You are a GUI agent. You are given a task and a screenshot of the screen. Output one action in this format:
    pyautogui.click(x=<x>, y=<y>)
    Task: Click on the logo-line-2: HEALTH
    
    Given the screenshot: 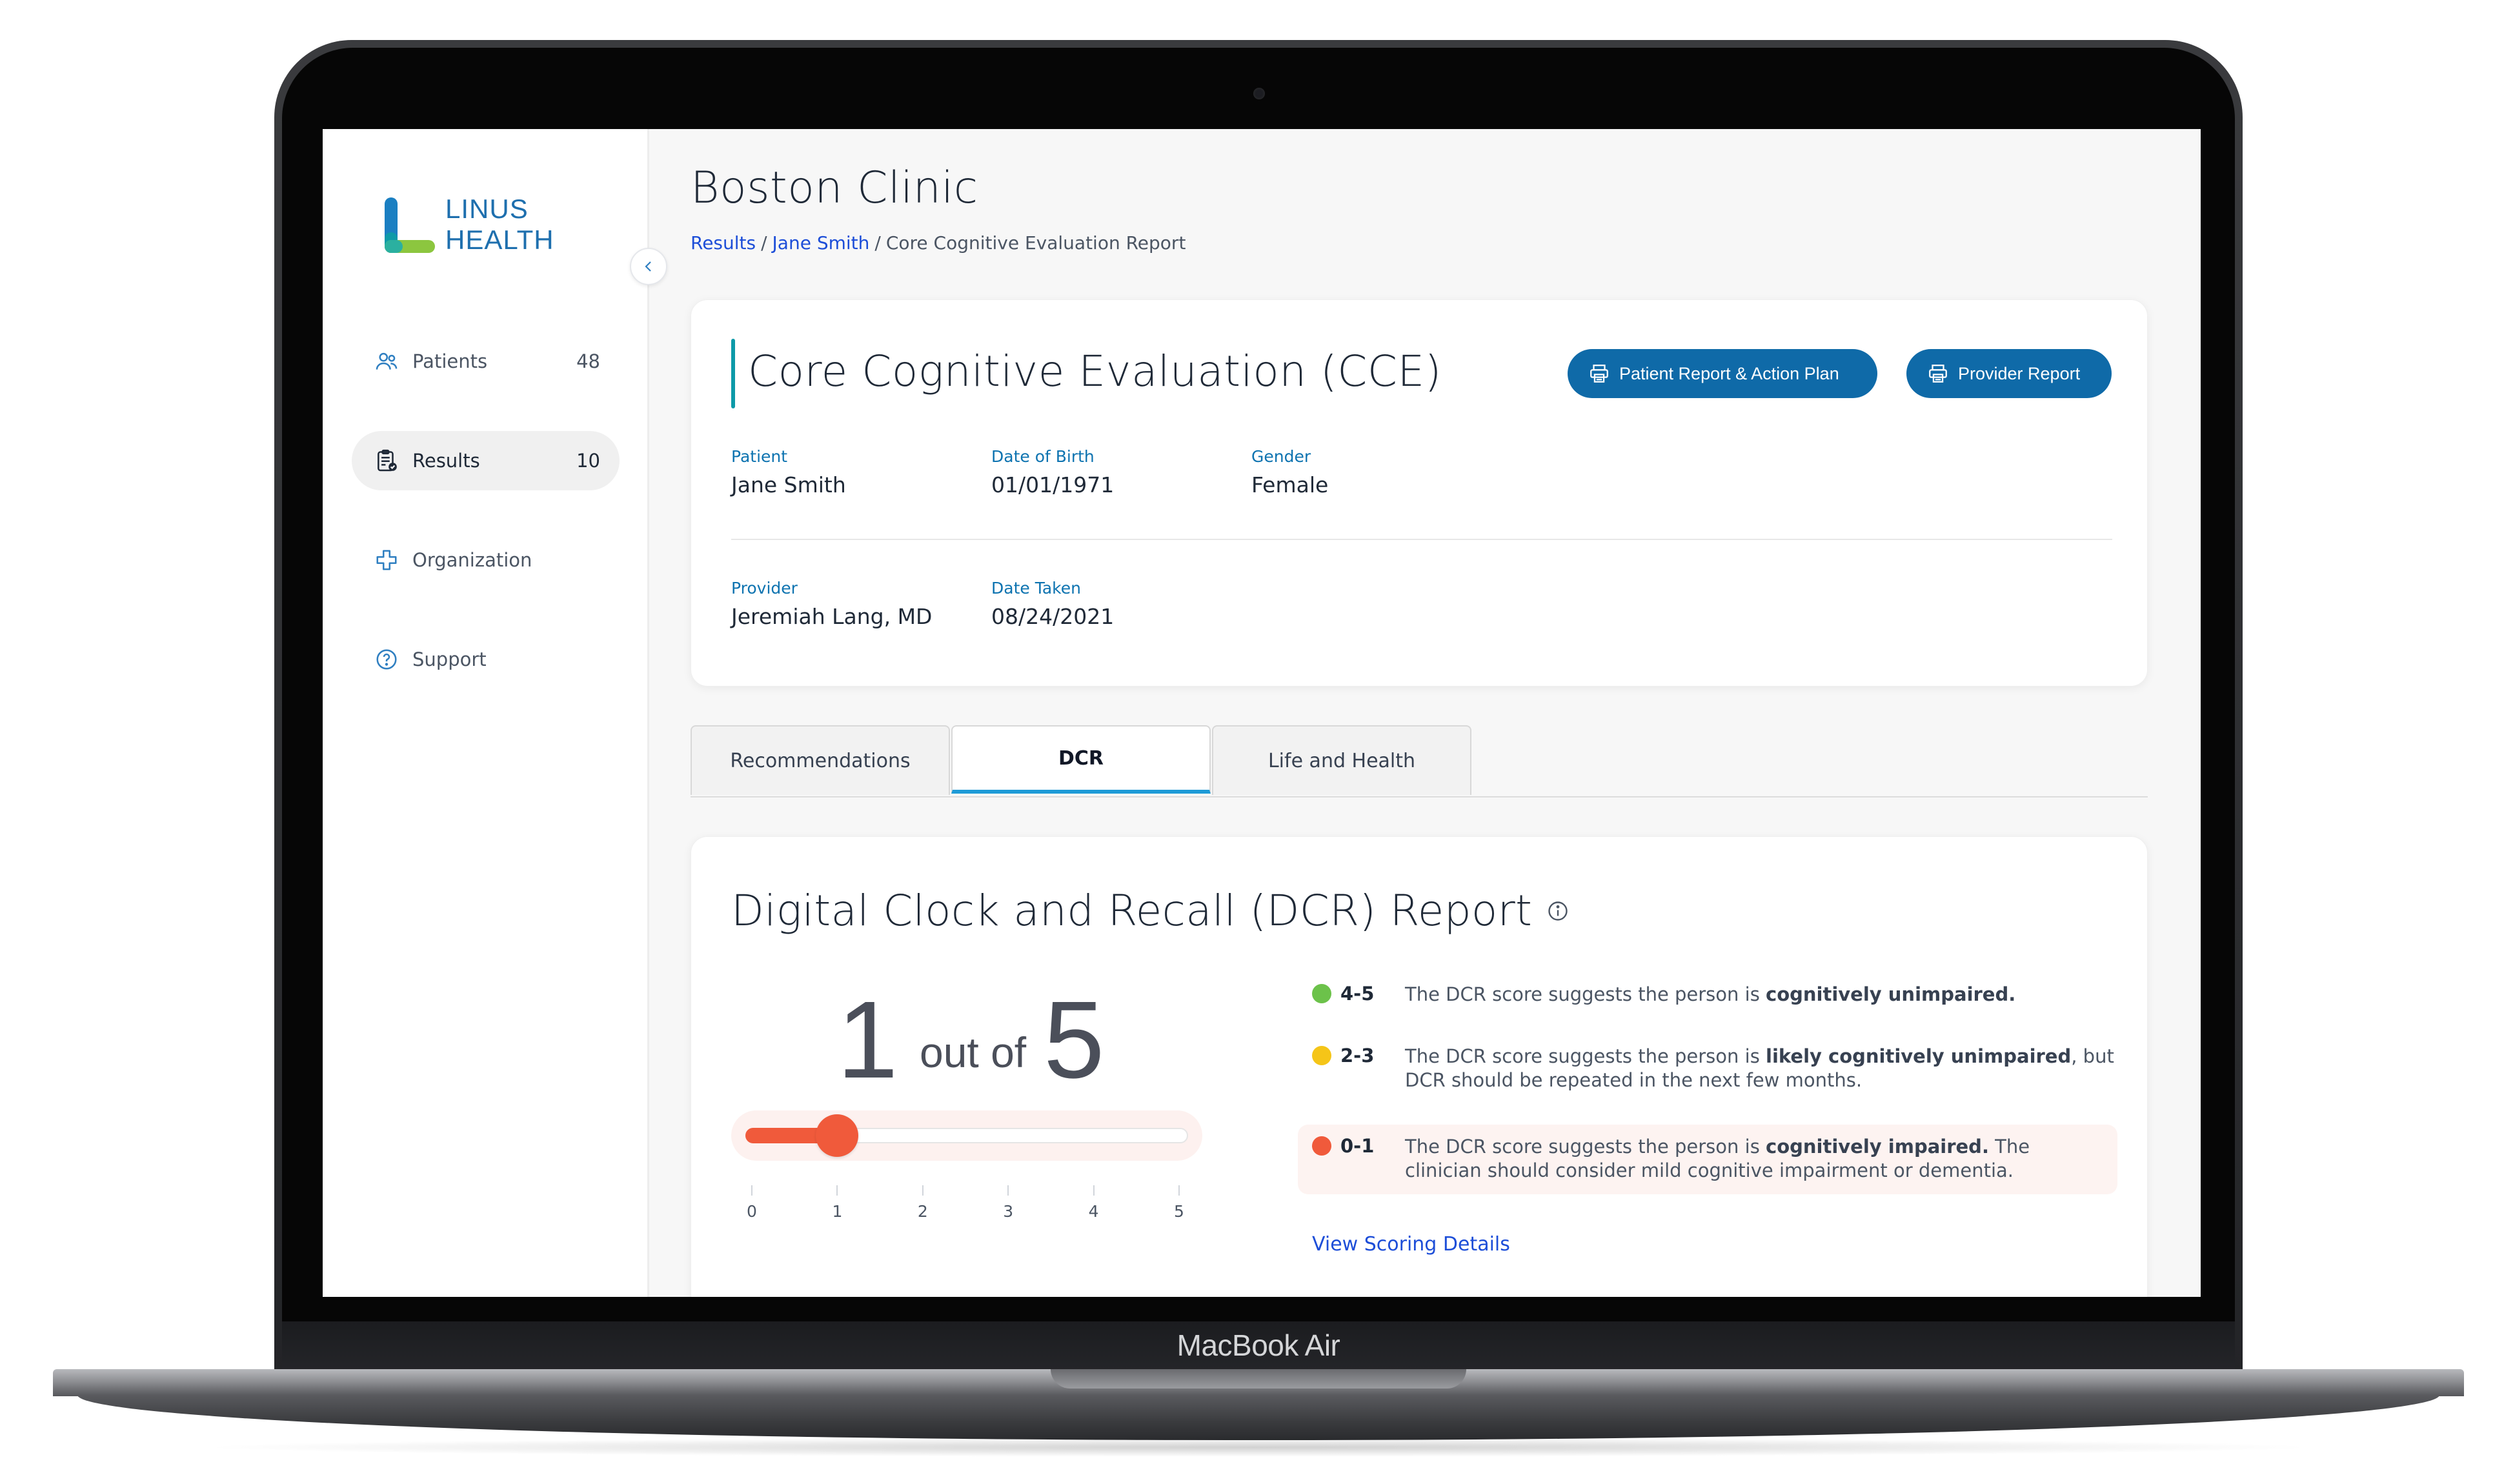 What is the action you would take?
    pyautogui.click(x=499, y=240)
    